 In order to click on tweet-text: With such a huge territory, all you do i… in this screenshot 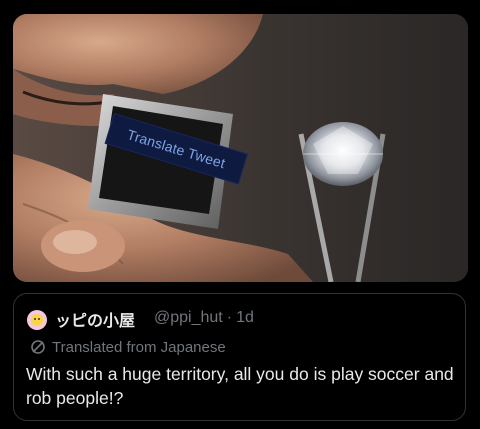, I will do `click(240, 386)`.